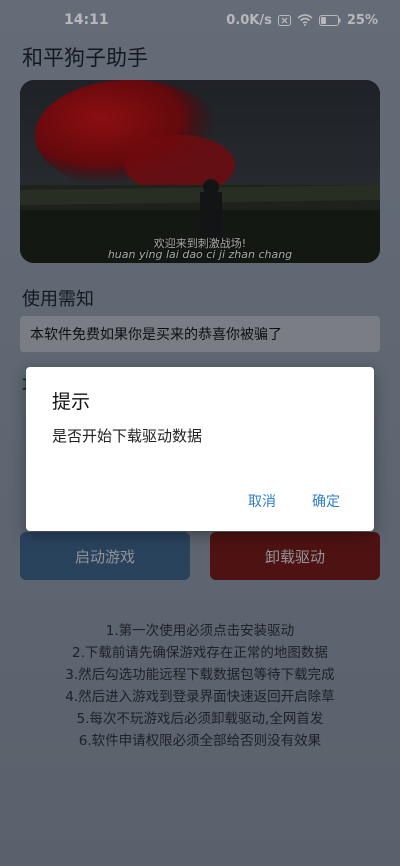 The image size is (400, 866). I want to click on dialog-title: 提示, so click(71, 402).